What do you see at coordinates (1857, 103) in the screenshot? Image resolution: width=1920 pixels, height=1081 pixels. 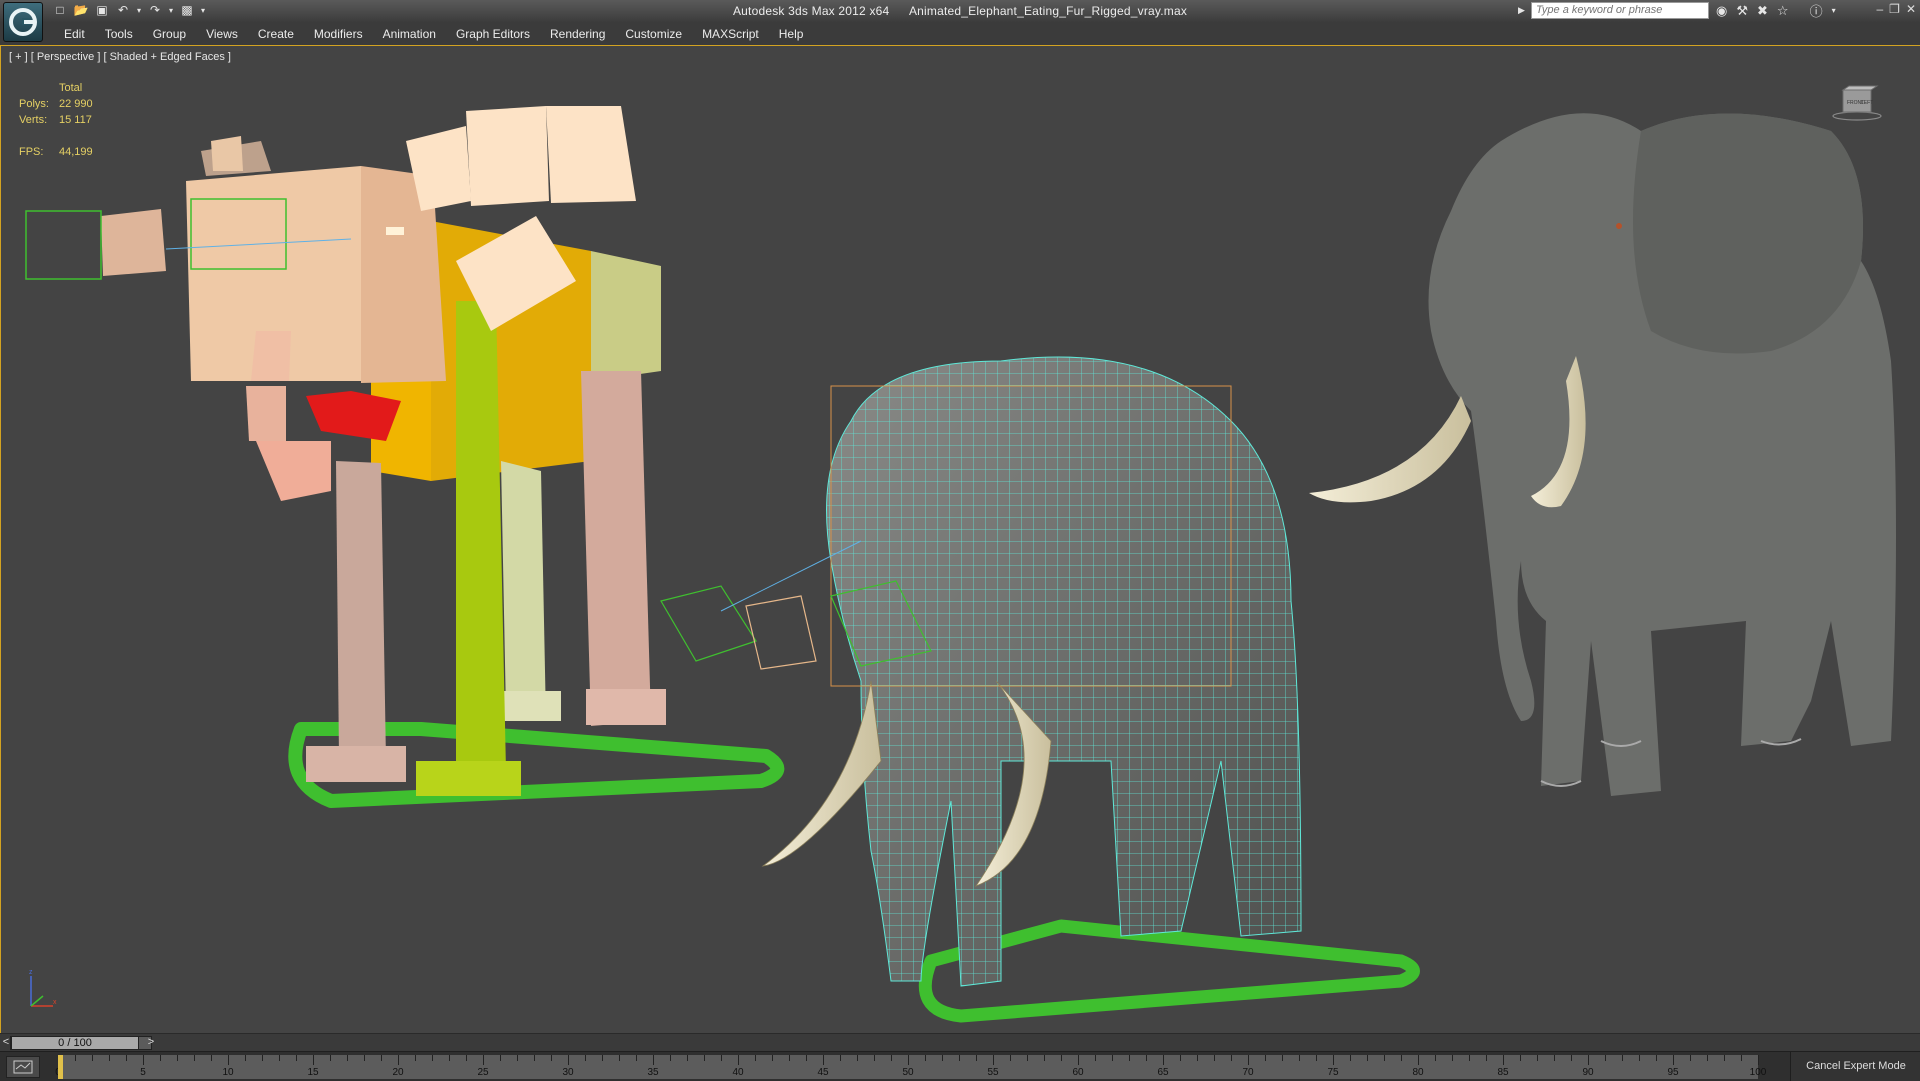 I see `viewcube-icon: FRONT LEFT` at bounding box center [1857, 103].